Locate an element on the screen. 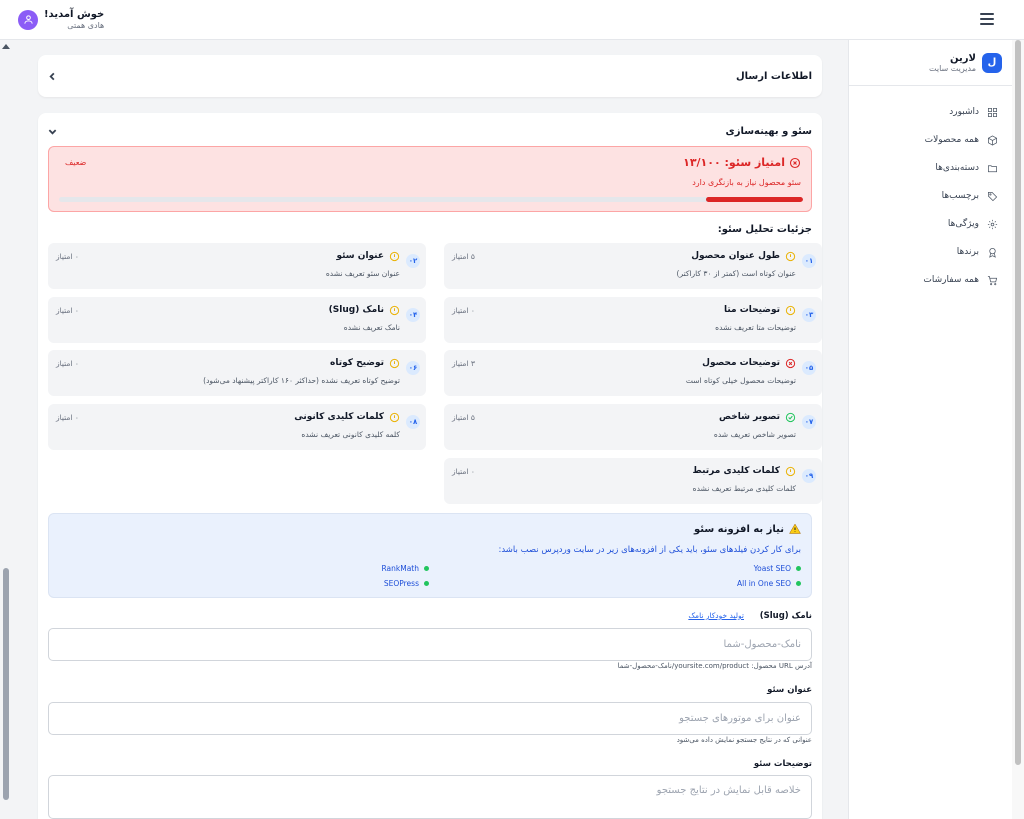 The height and width of the screenshot is (819, 1024). box-icon is located at coordinates (992, 140).